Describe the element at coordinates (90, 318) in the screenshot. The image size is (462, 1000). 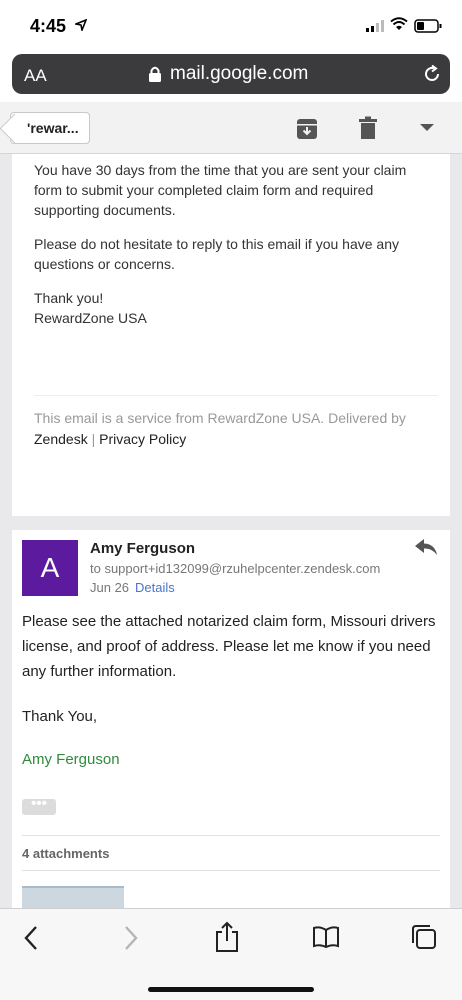
I see `company-signature: RewardZone USA` at that location.